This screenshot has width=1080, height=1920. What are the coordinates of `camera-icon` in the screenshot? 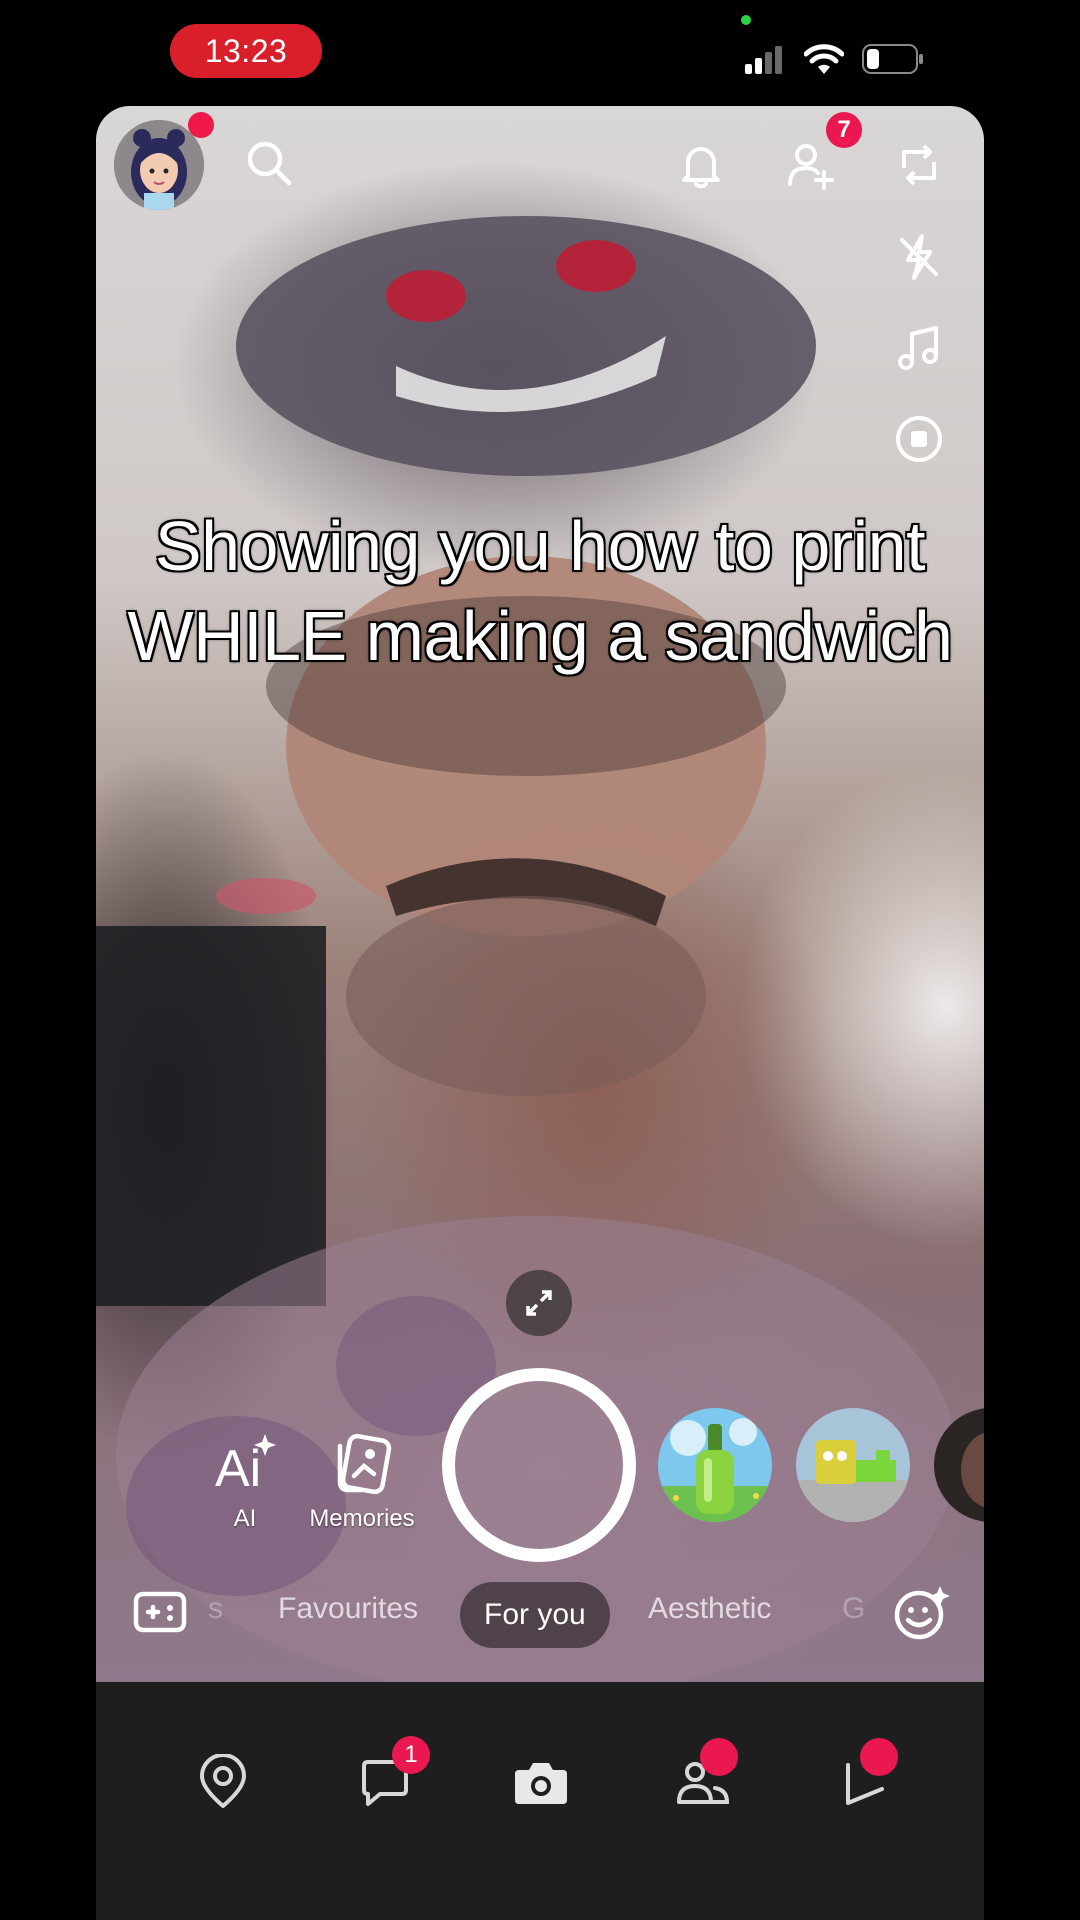 It's located at (541, 1783).